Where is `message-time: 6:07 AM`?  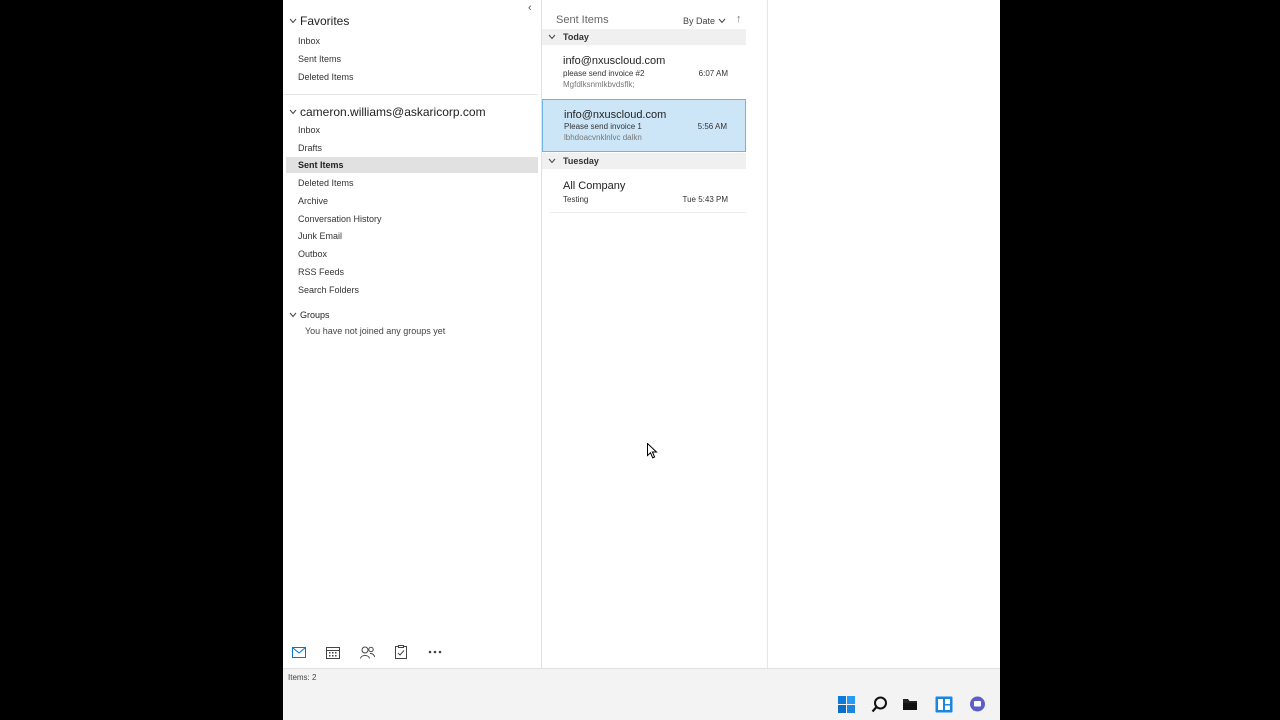
message-time: 6:07 AM is located at coordinates (713, 73).